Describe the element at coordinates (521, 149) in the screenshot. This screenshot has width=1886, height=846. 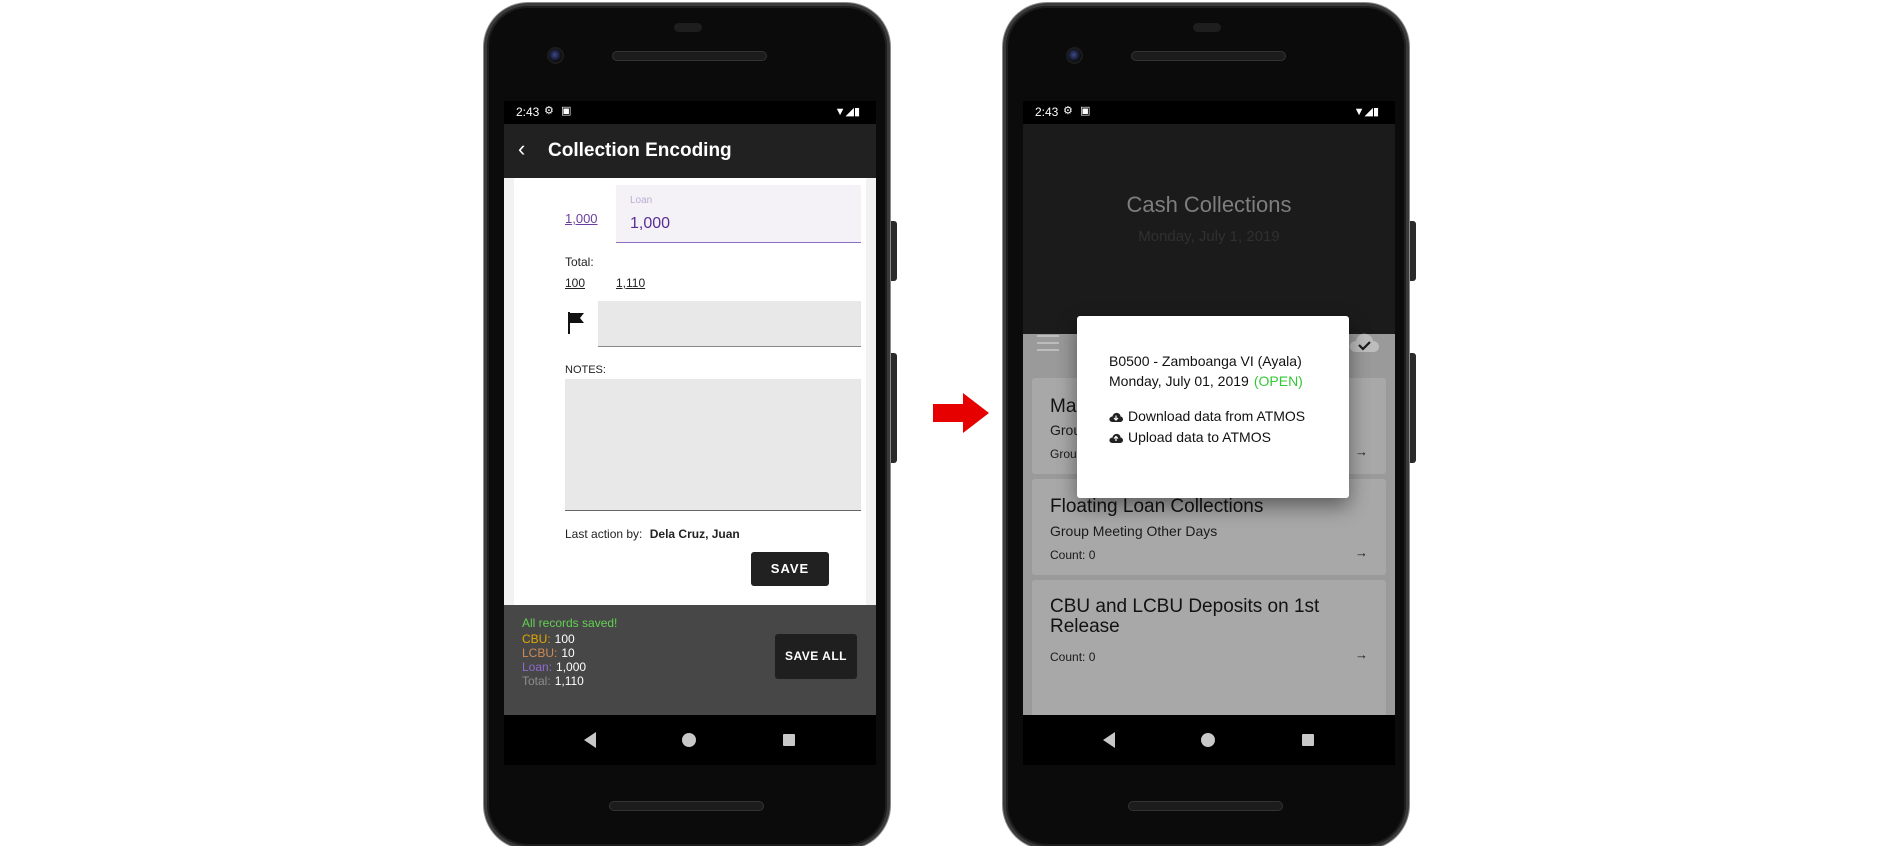
I see `back-arrow-icon: ‹` at that location.